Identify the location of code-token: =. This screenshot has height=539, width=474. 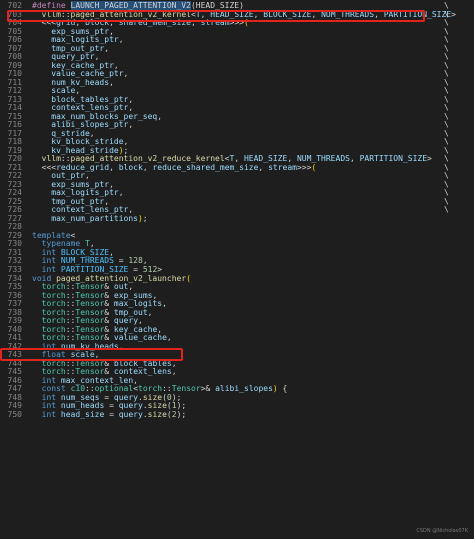
(111, 414).